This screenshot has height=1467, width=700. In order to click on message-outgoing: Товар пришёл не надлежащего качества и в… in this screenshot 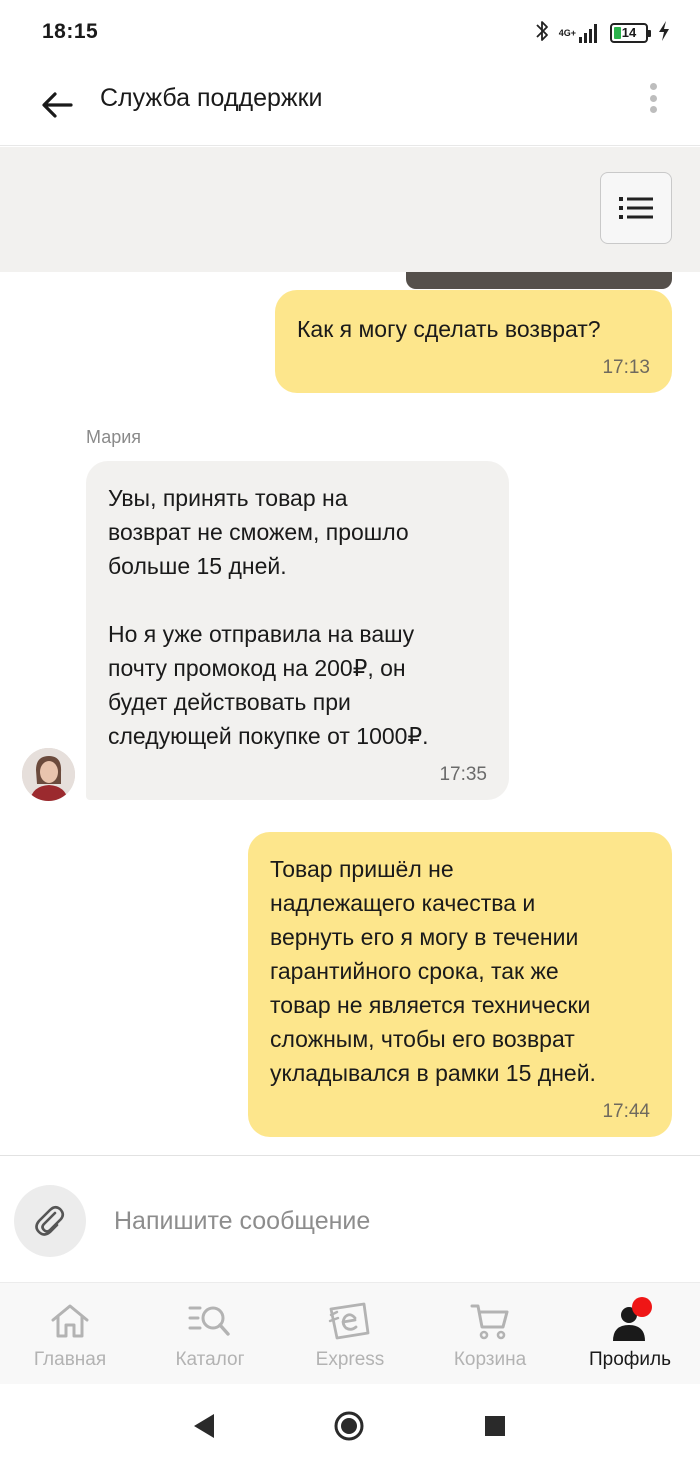, I will do `click(460, 984)`.